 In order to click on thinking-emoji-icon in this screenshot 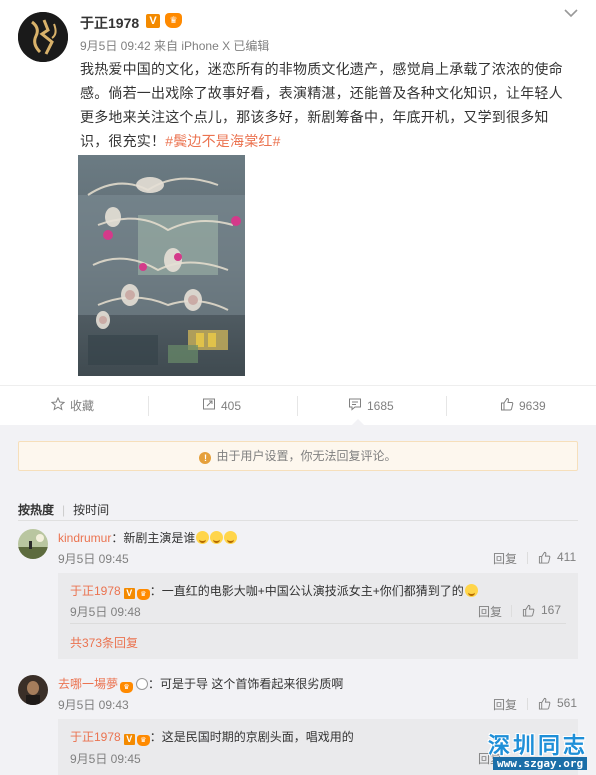, I will do `click(471, 590)`.